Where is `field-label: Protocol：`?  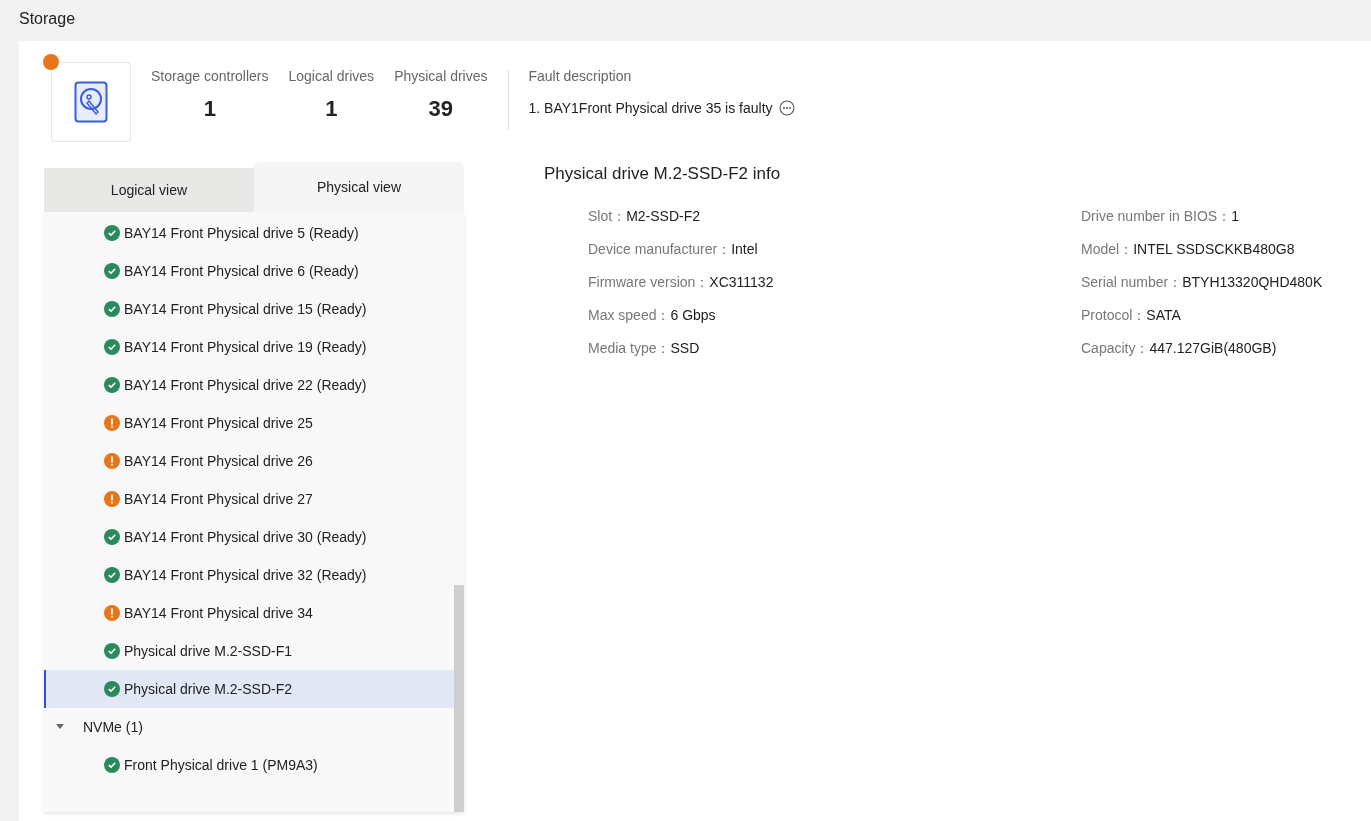 field-label: Protocol： is located at coordinates (1114, 315).